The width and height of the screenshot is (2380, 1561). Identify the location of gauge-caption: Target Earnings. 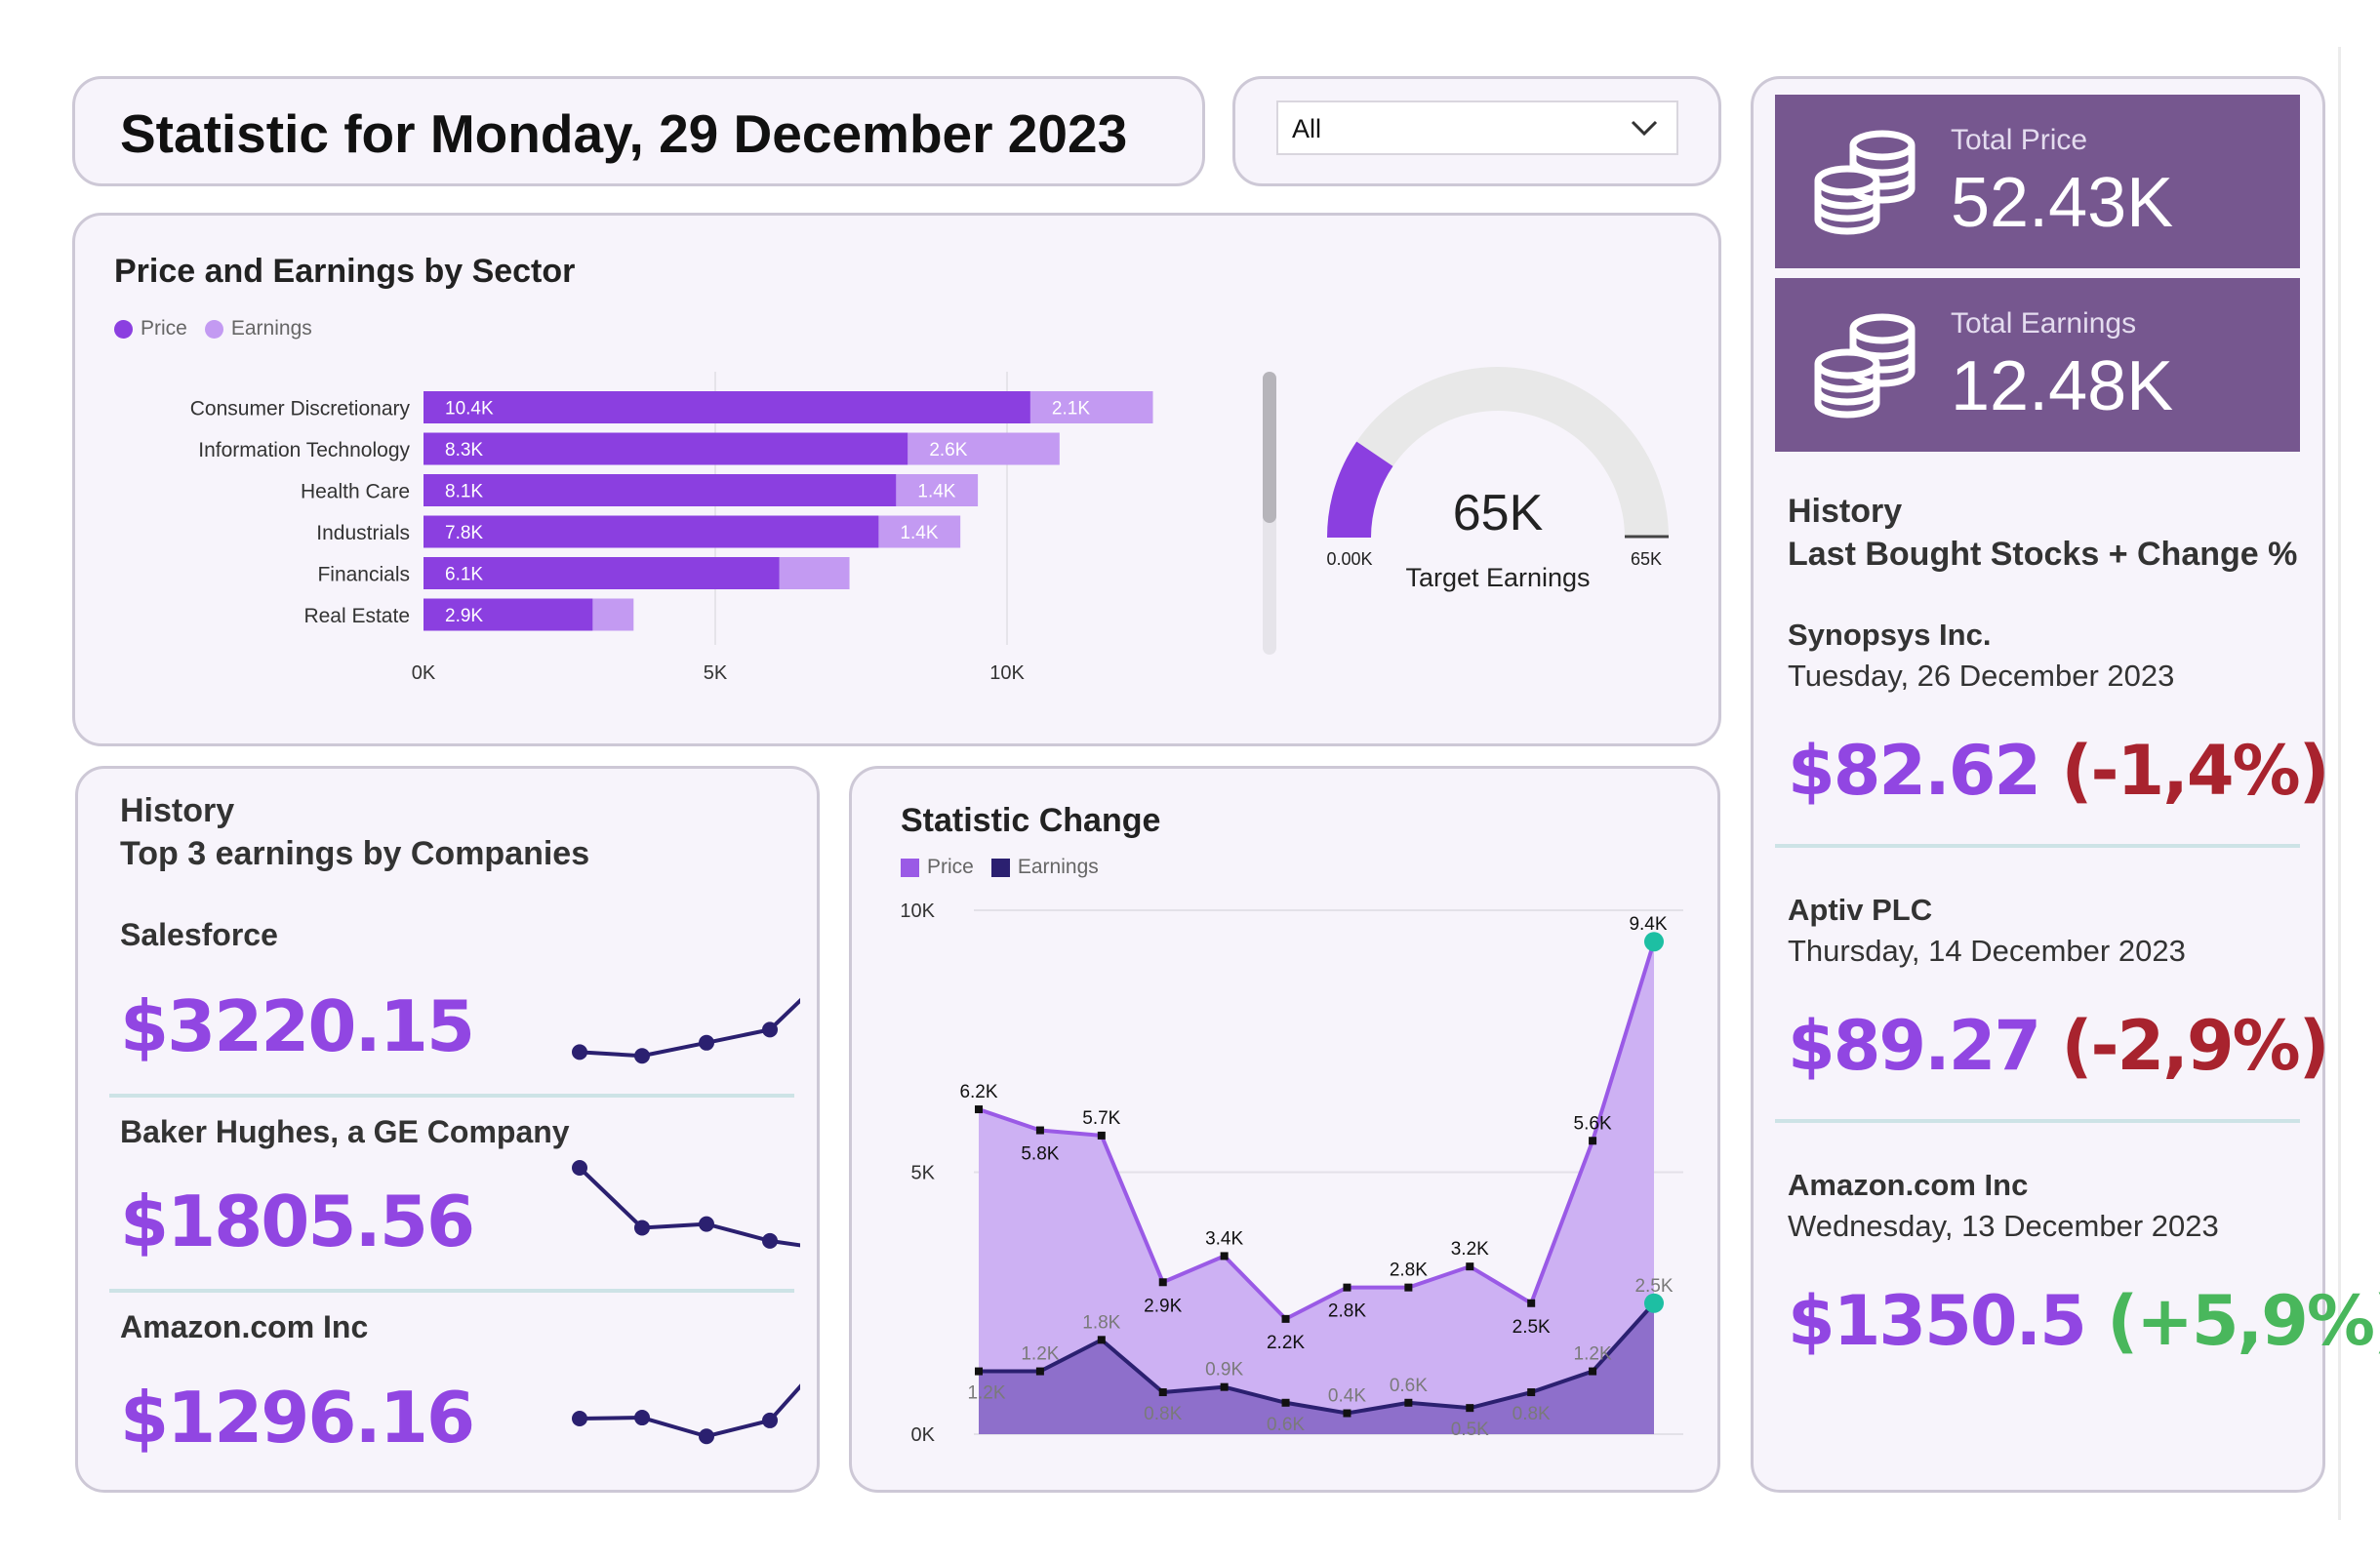
(1497, 577).